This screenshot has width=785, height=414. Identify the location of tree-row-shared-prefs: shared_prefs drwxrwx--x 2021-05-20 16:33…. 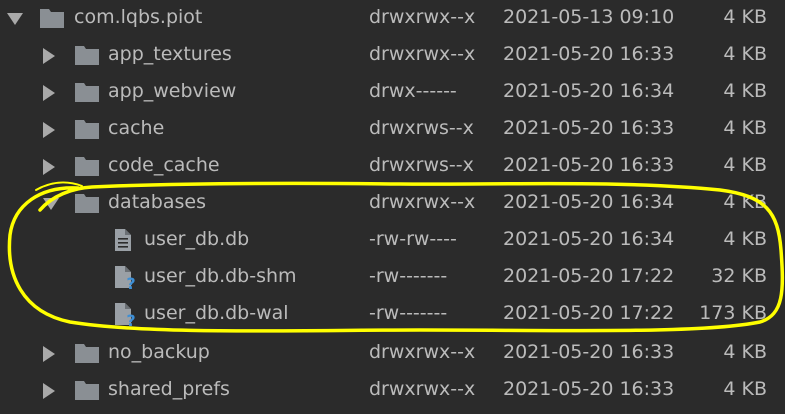
(392, 390).